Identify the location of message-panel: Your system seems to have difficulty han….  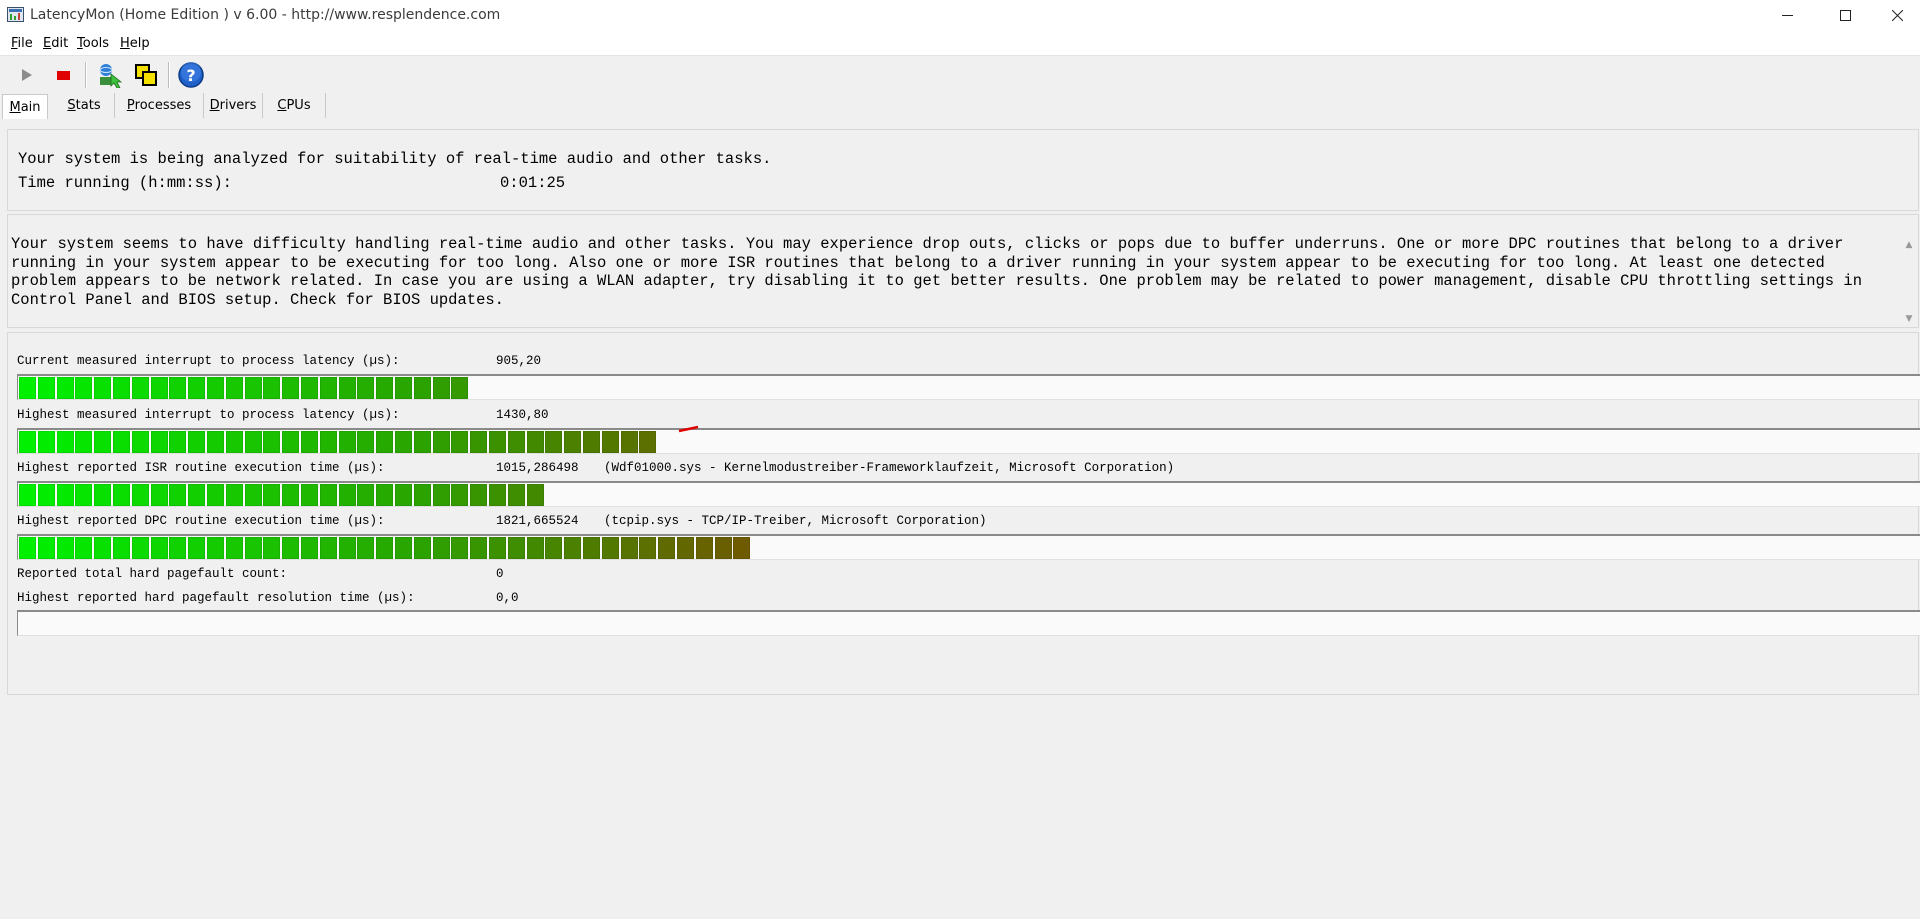
(963, 271).